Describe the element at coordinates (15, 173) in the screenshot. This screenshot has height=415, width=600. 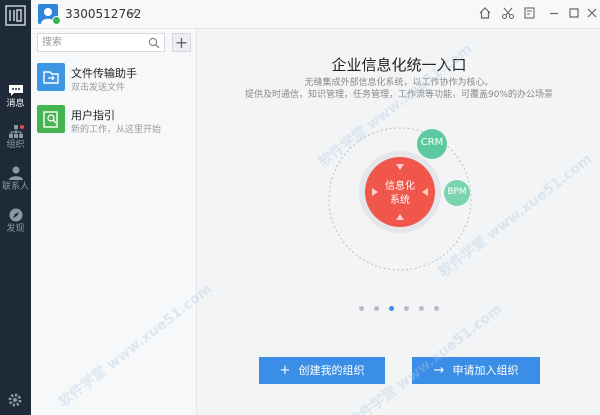
I see `contact-icon` at that location.